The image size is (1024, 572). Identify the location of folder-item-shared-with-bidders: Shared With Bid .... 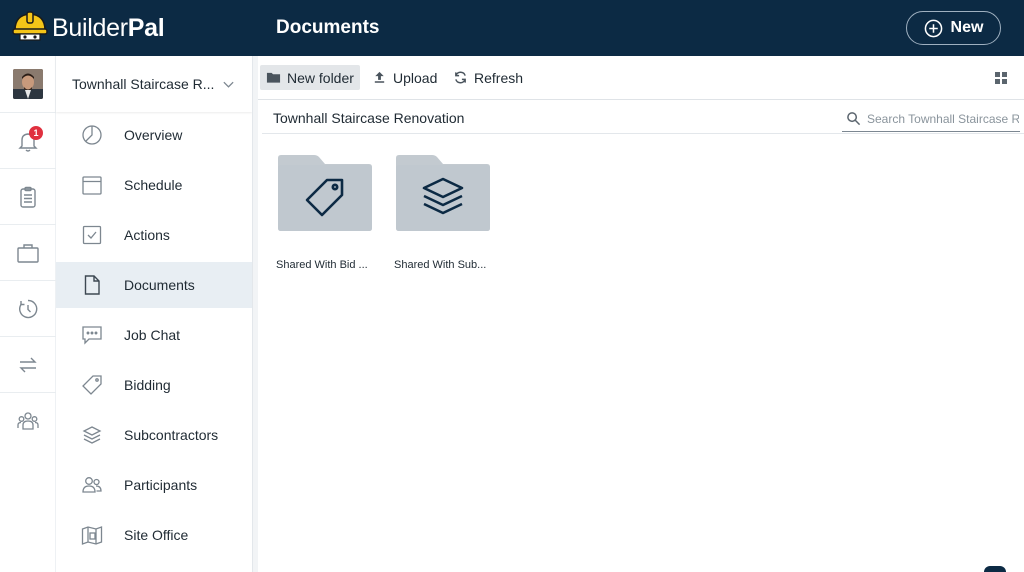
(326, 216).